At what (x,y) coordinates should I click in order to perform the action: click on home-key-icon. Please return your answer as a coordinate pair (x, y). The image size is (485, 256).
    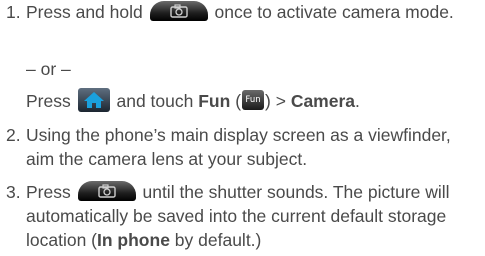
    Looking at the image, I should click on (93, 100).